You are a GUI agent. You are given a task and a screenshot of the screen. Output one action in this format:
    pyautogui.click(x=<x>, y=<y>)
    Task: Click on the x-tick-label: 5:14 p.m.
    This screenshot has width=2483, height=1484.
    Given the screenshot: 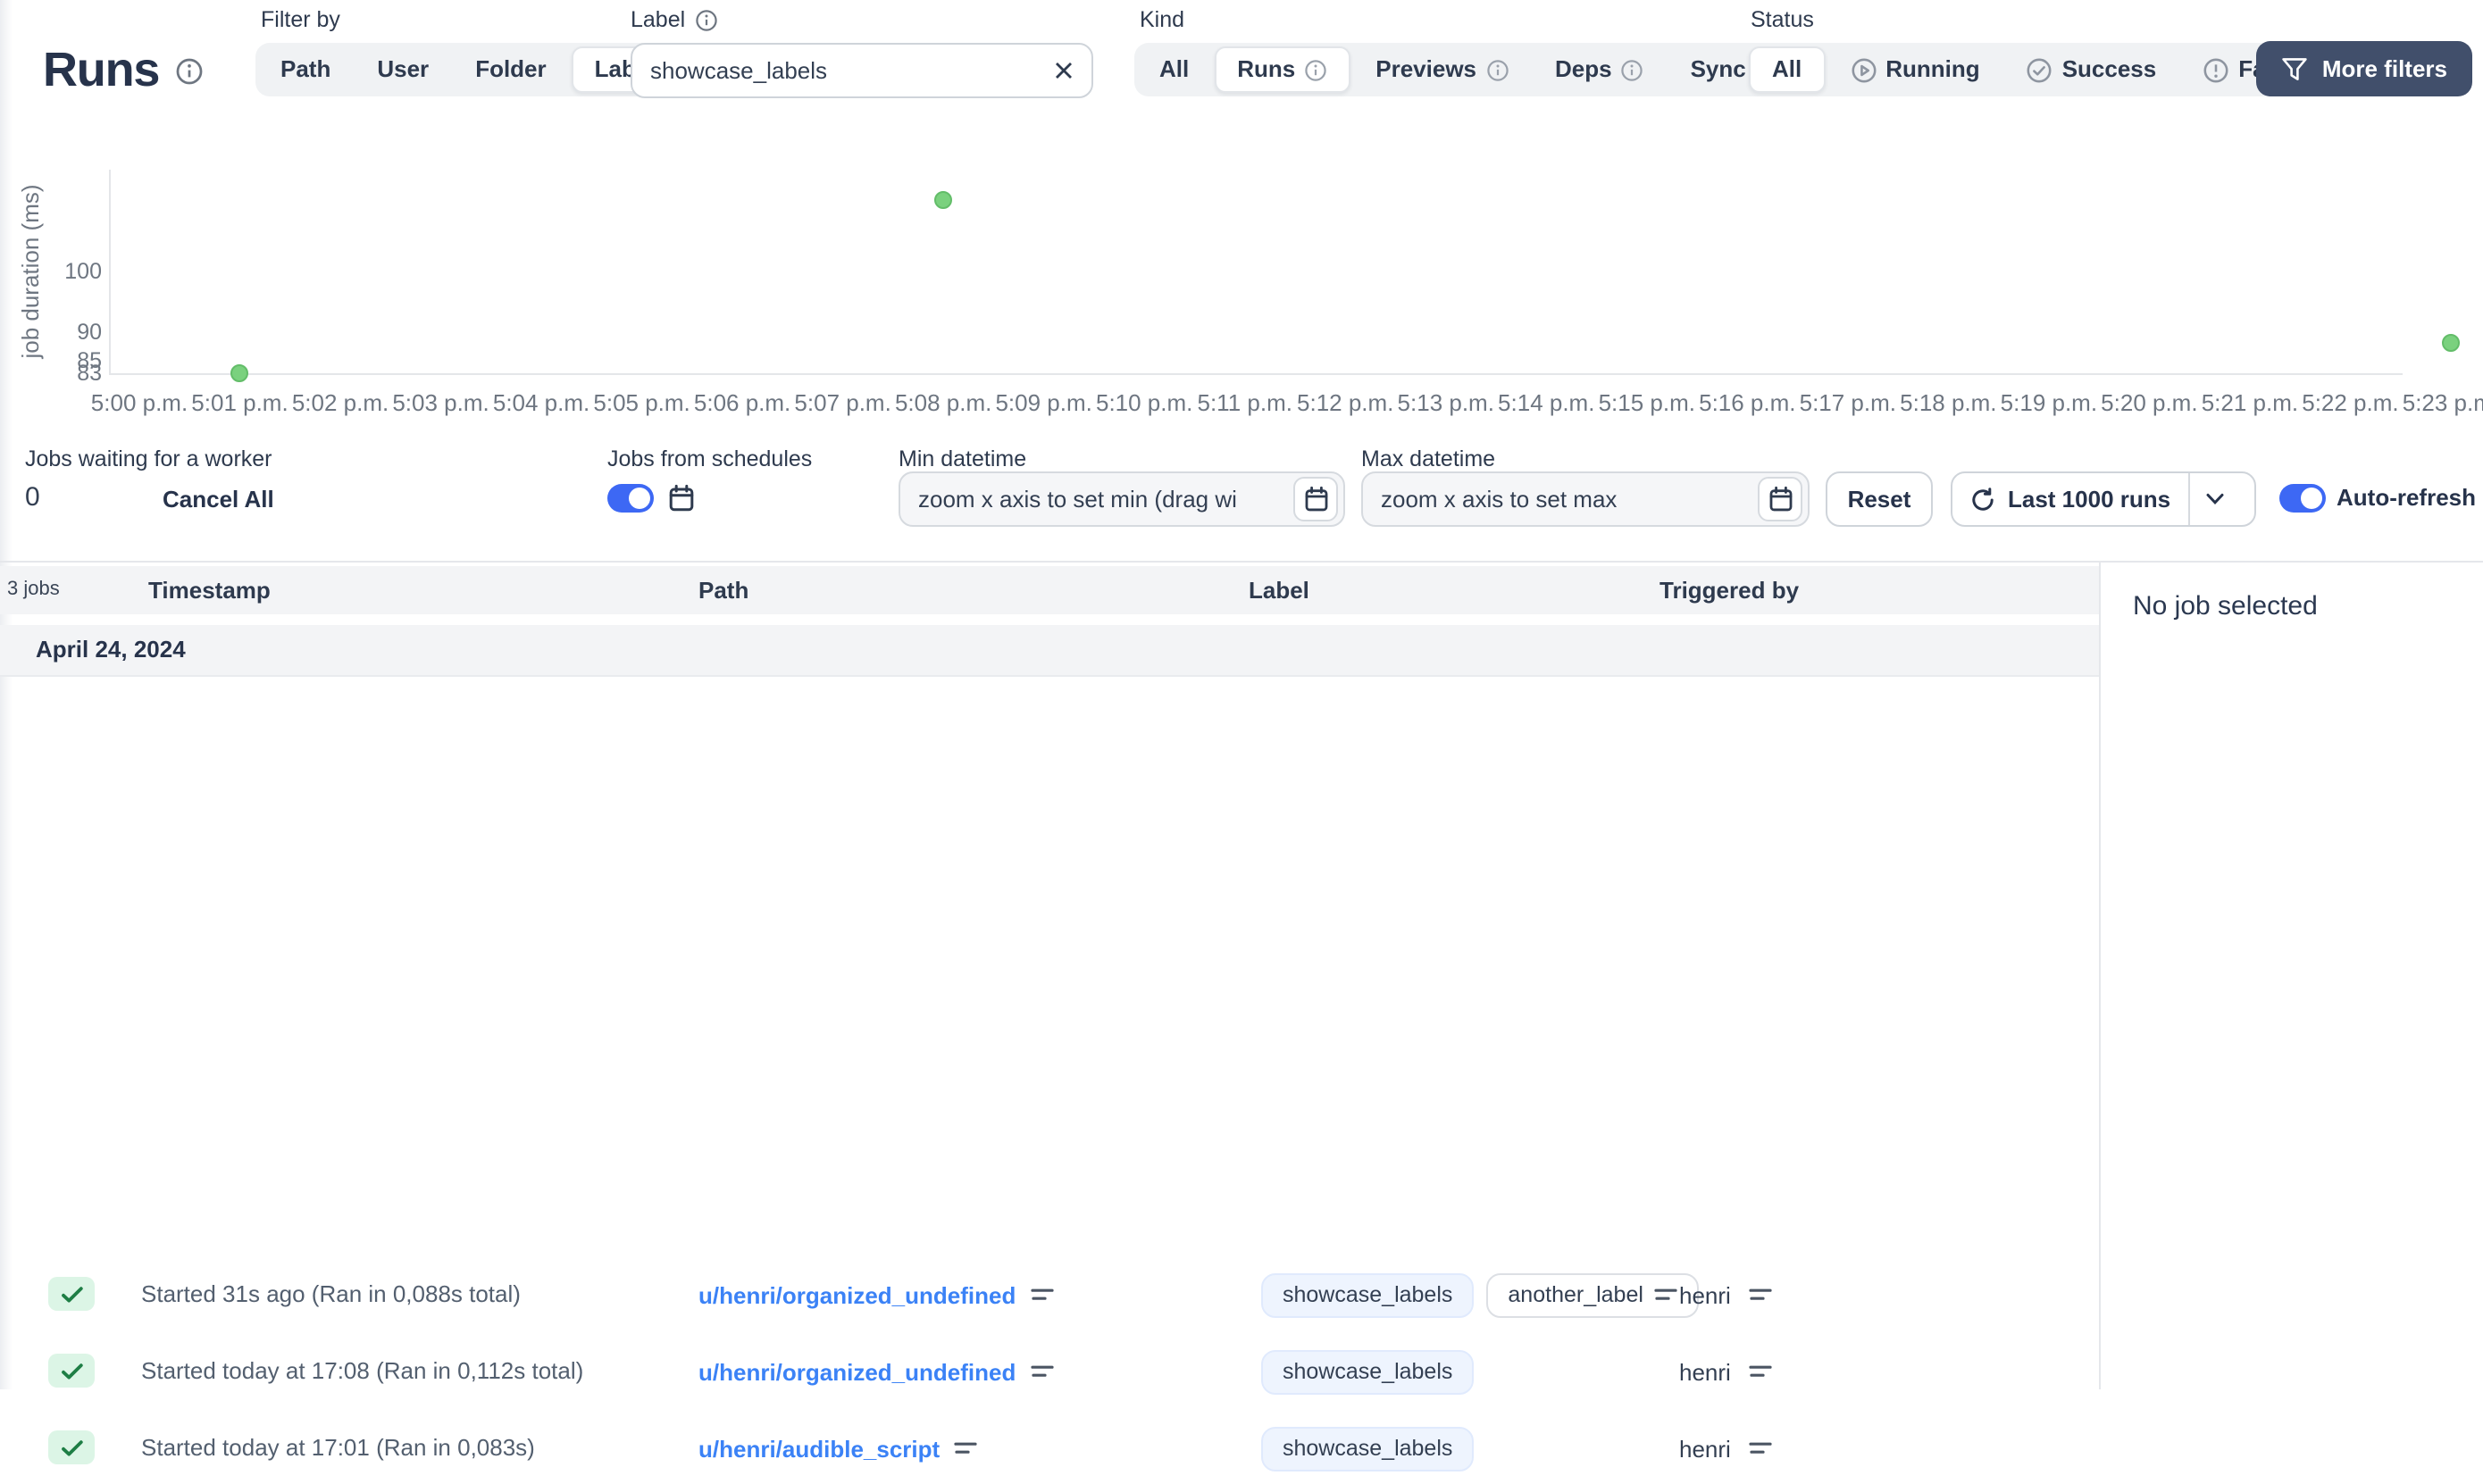 What is the action you would take?
    pyautogui.click(x=1547, y=402)
    